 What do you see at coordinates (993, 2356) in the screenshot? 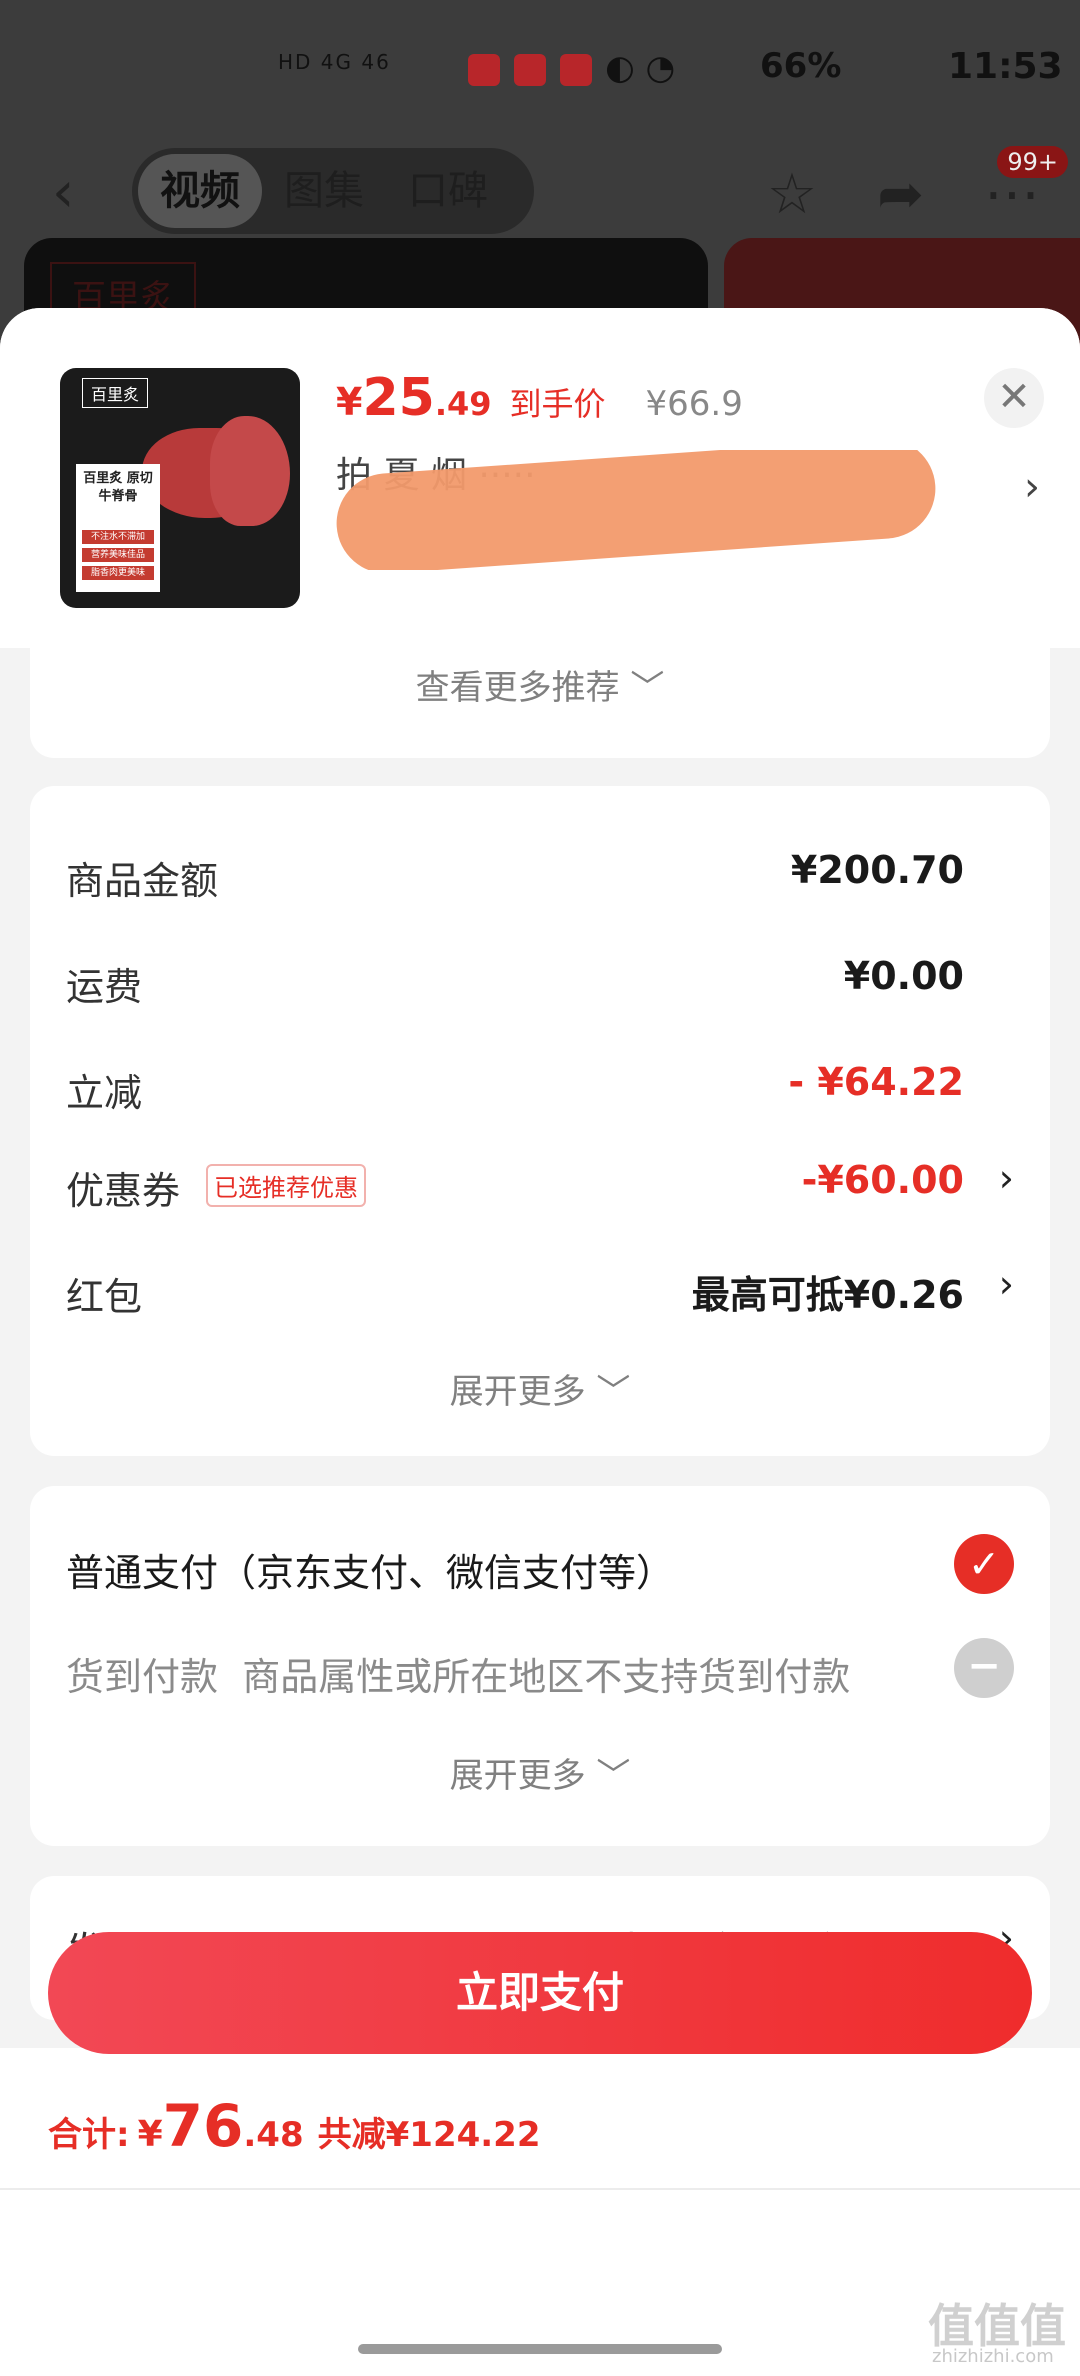
I see `watermark-url: zhizhizhi.com` at bounding box center [993, 2356].